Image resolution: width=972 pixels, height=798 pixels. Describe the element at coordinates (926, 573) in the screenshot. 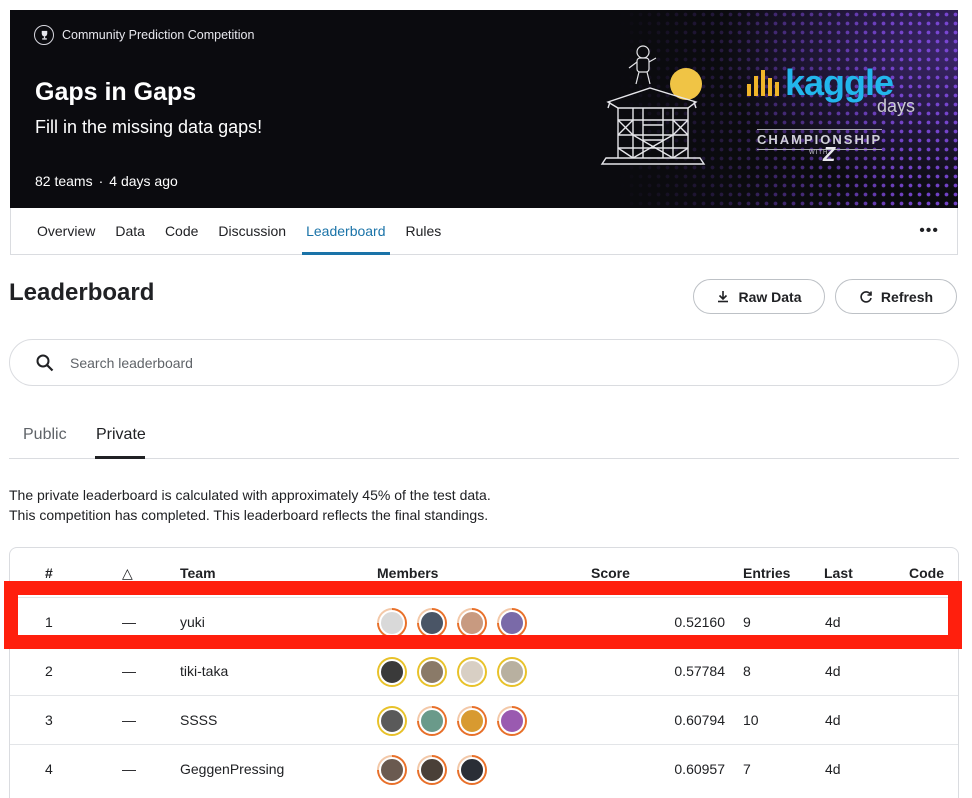

I see `column-code: Code` at that location.